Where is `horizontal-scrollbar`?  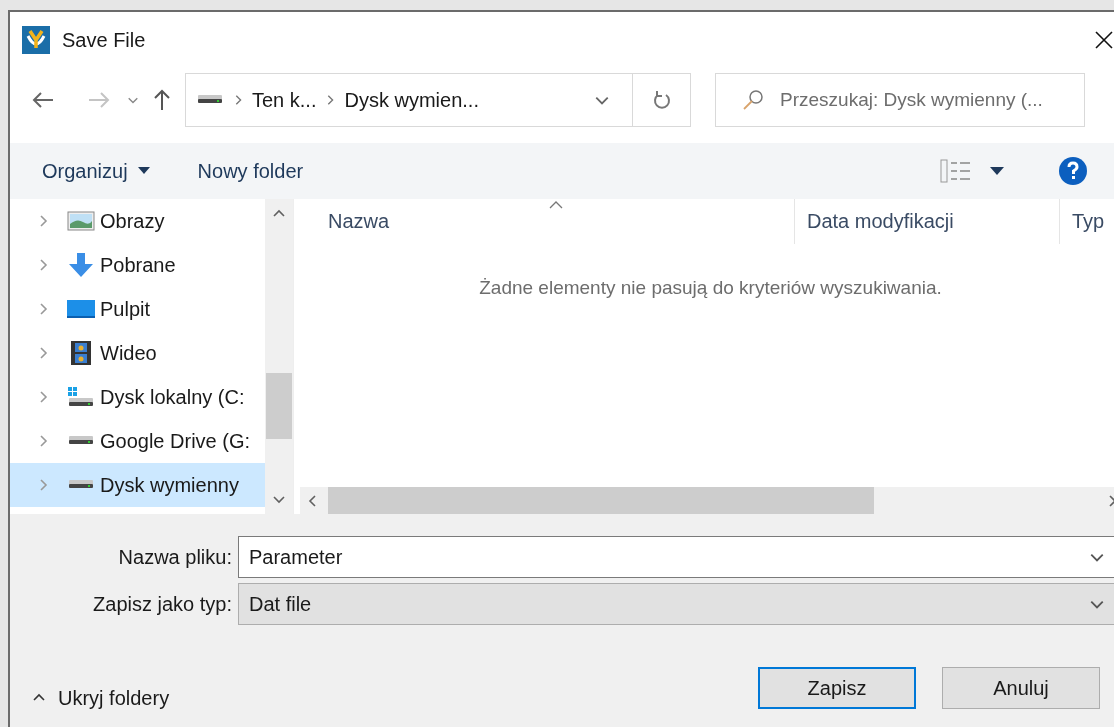 horizontal-scrollbar is located at coordinates (707, 500).